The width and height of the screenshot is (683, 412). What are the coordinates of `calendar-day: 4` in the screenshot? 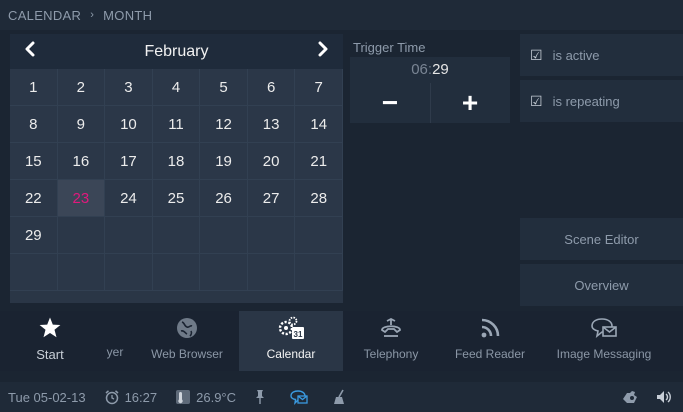 It's located at (176, 87).